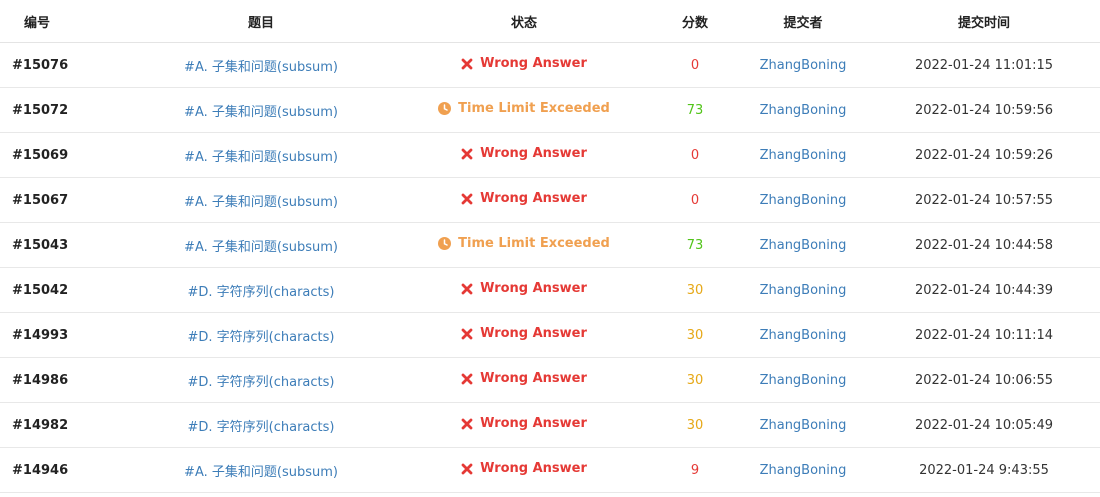 The height and width of the screenshot is (497, 1100). What do you see at coordinates (63, 21) in the screenshot?
I see `header-id: 编号` at bounding box center [63, 21].